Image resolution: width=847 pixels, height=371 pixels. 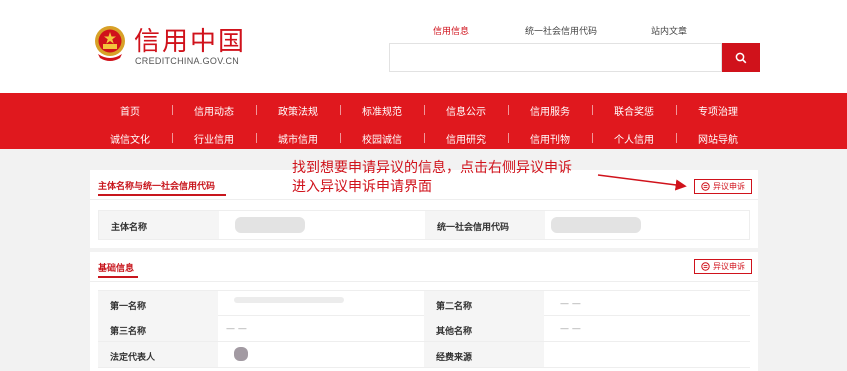 I want to click on nav-item-sitemap: 网站导航, so click(x=718, y=138).